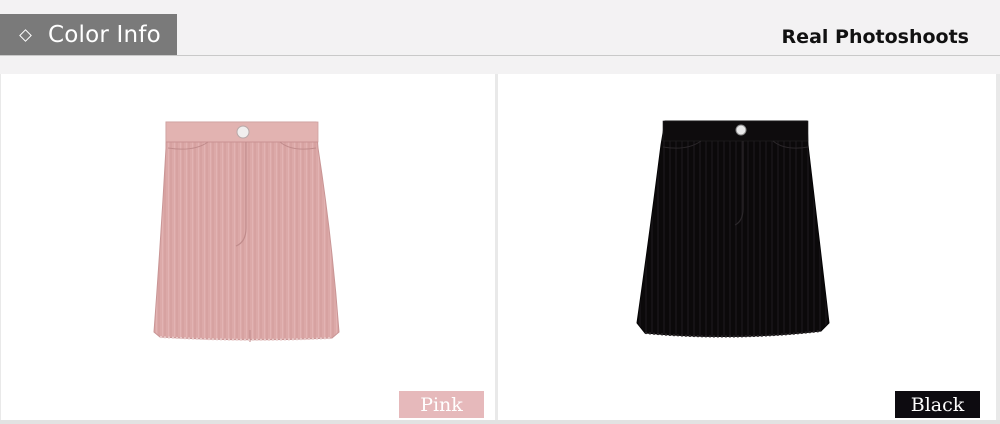 The image size is (1000, 424). I want to click on tab-label: Color Info, so click(104, 35).